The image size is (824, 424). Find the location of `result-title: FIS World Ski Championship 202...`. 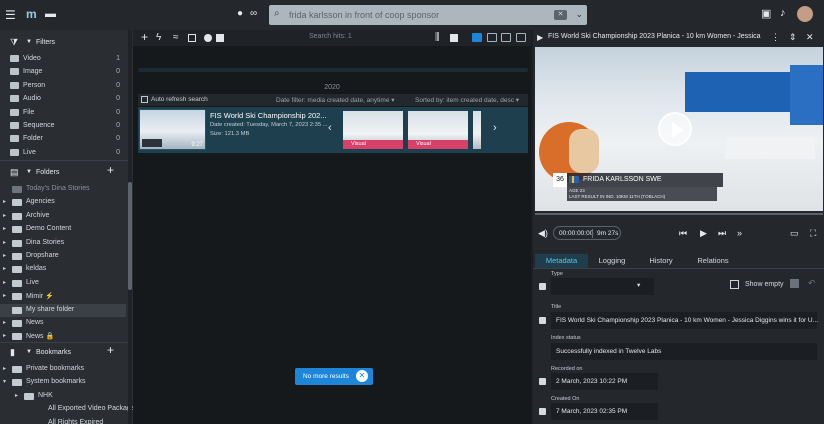

result-title: FIS World Ski Championship 202... is located at coordinates (268, 115).